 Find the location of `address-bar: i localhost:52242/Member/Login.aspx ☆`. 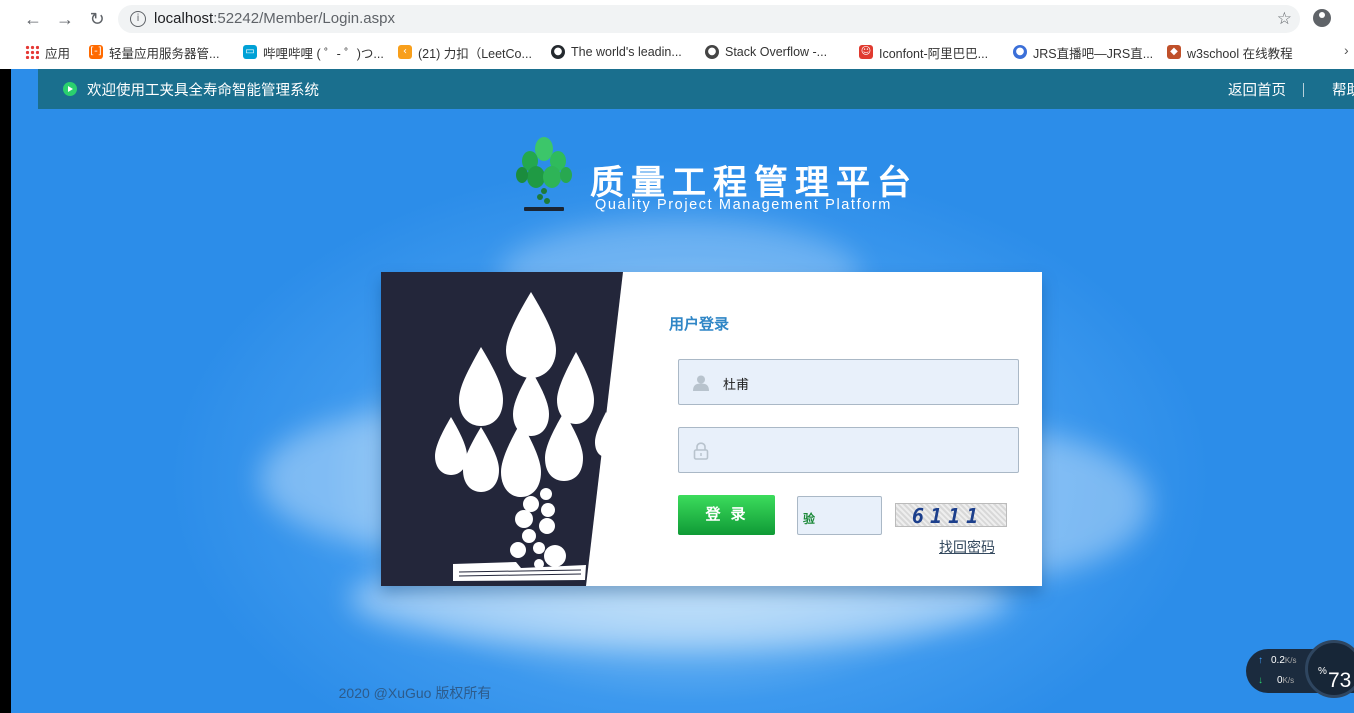

address-bar: i localhost:52242/Member/Login.aspx ☆ is located at coordinates (709, 19).